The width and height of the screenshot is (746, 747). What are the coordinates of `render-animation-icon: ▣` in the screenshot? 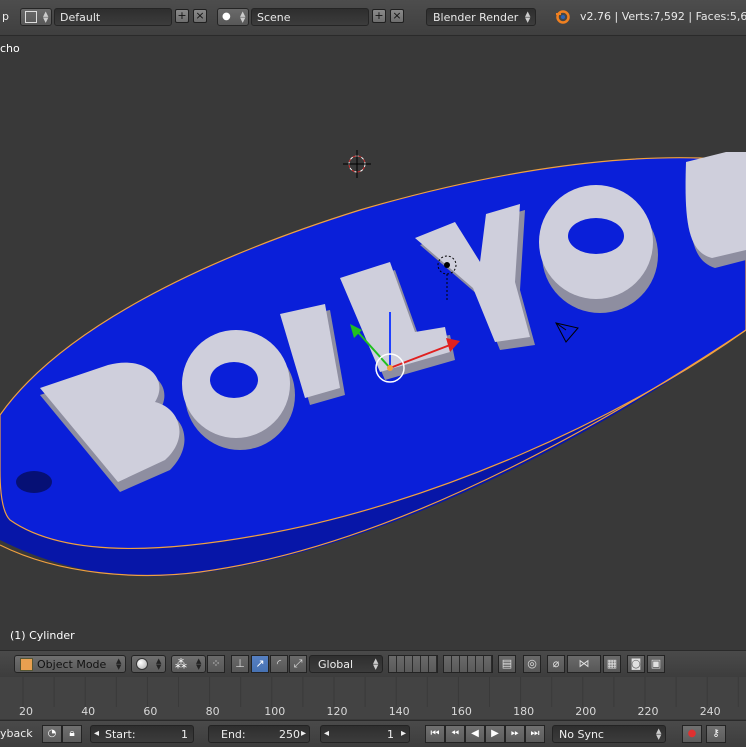 It's located at (656, 664).